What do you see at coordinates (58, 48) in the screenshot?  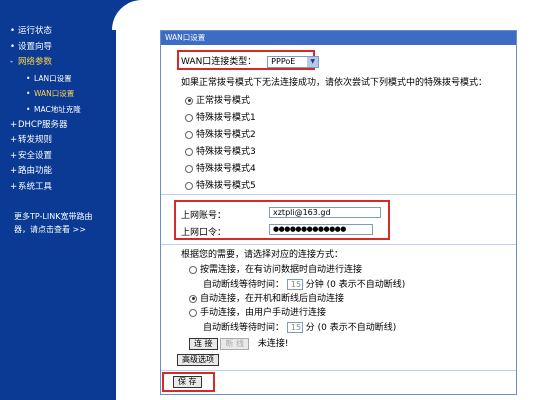 I see `sidebar-item-wizard: • 设置向导` at bounding box center [58, 48].